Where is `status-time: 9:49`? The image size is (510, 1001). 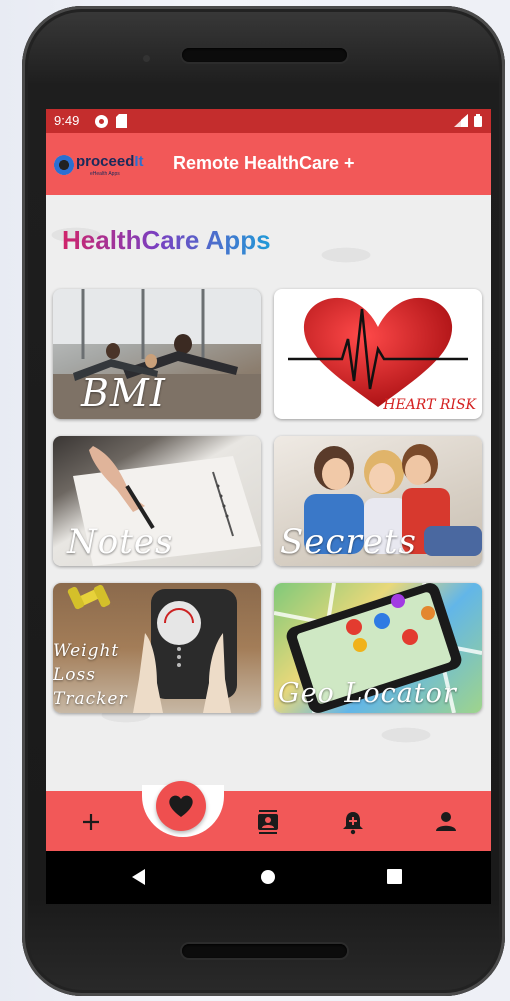 status-time: 9:49 is located at coordinates (67, 120).